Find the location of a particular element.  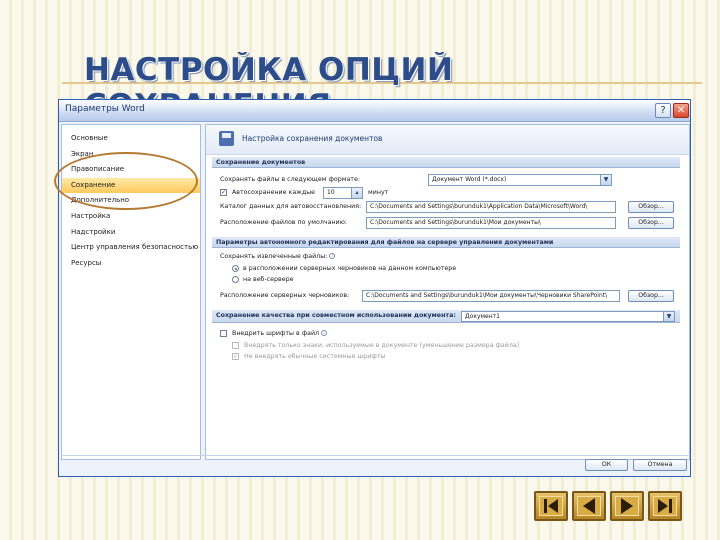

nav-item-resources: Ресурсы is located at coordinates (131, 264).